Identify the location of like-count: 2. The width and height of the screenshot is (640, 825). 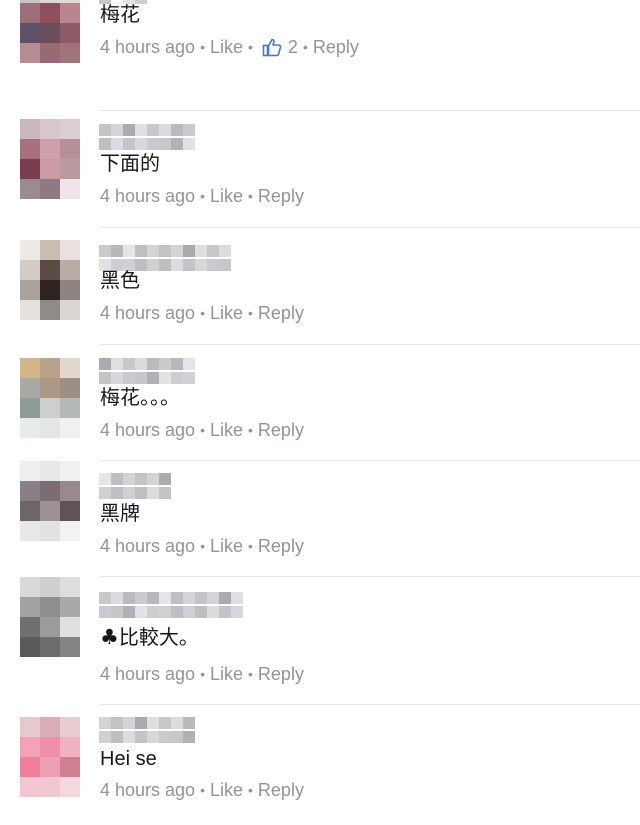
(293, 47).